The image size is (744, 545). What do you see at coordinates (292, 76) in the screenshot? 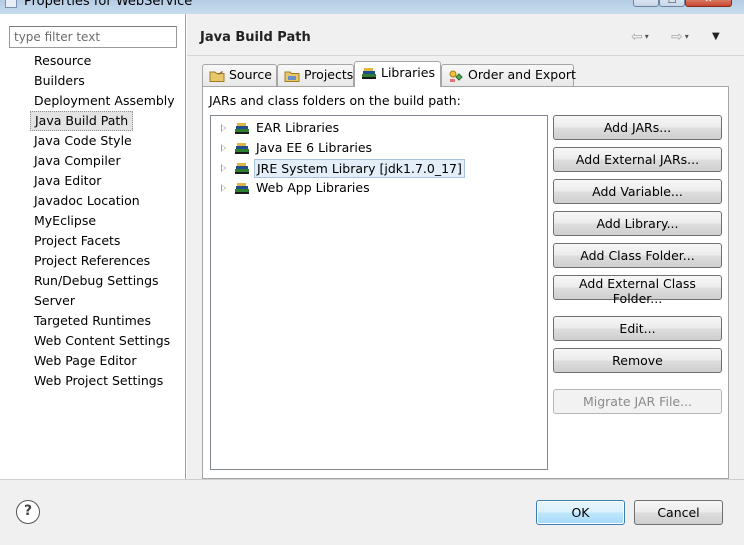
I see `projects-folder-icon` at bounding box center [292, 76].